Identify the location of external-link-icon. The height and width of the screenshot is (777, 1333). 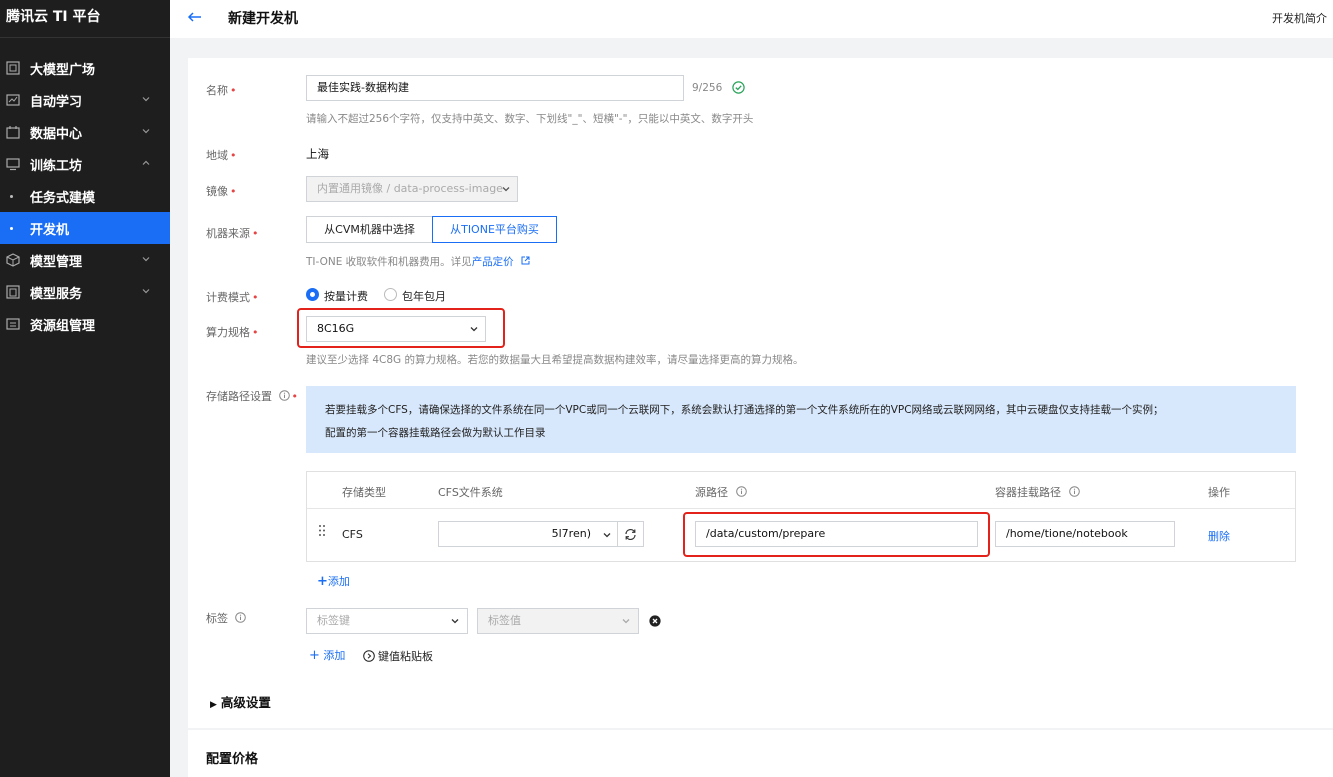
(525, 260).